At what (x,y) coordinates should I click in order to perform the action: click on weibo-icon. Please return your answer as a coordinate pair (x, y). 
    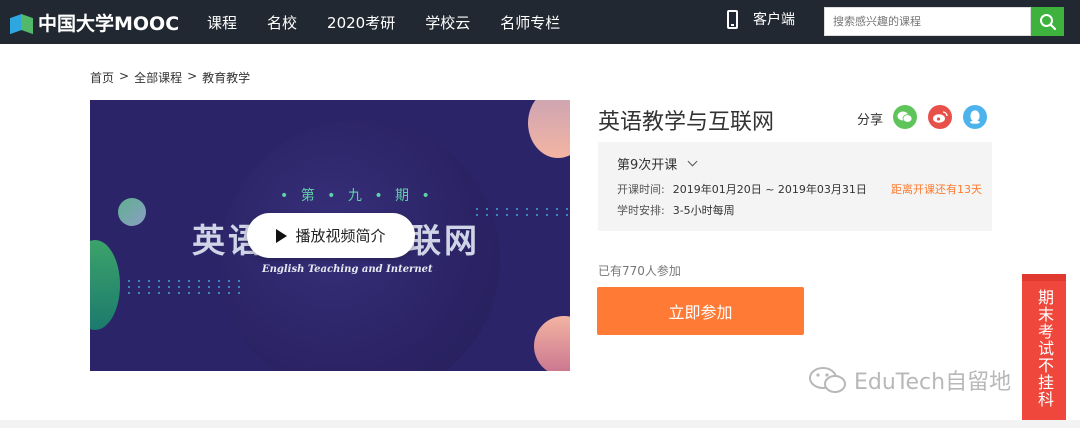
    Looking at the image, I should click on (940, 117).